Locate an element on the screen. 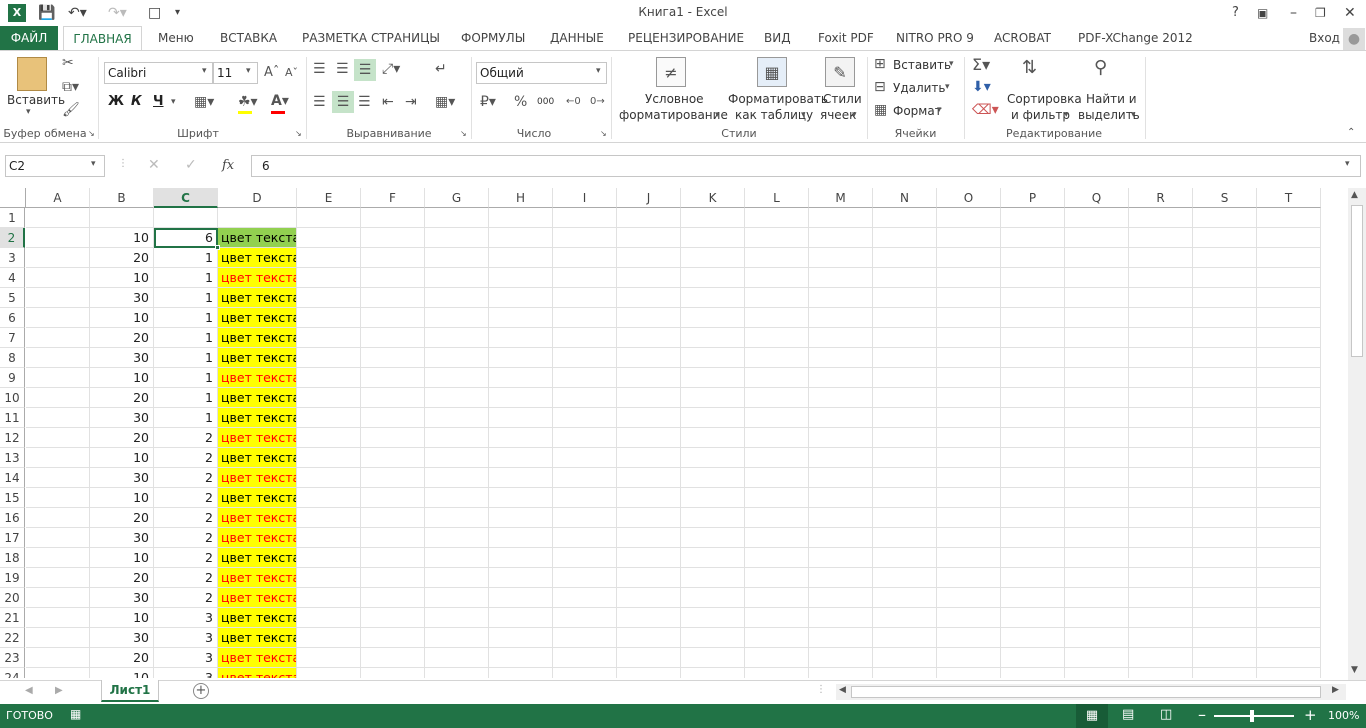  cancel-entry-icon: ✕ is located at coordinates (154, 165).